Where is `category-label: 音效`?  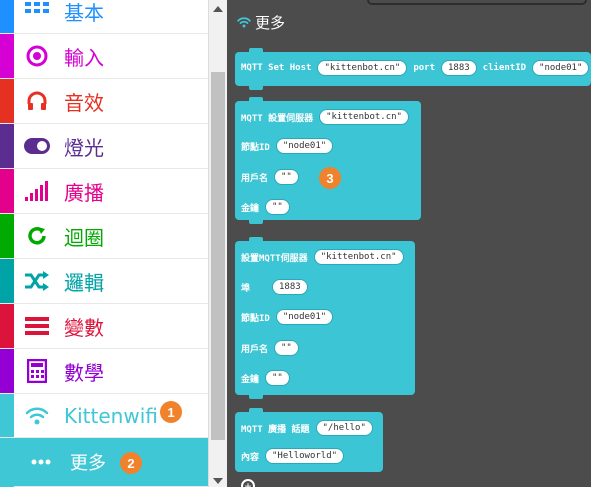 category-label: 音效 is located at coordinates (84, 102).